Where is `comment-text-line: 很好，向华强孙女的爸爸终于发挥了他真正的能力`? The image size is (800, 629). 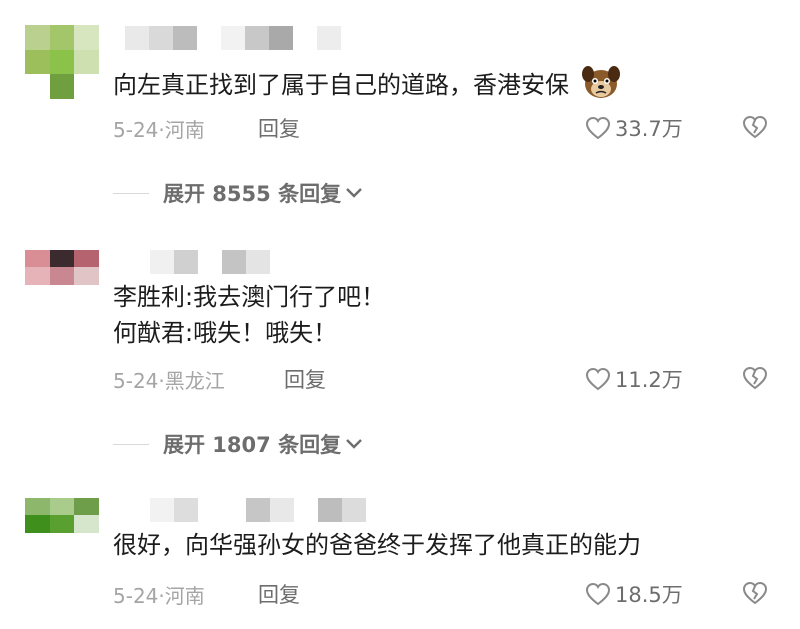 comment-text-line: 很好，向华强孙女的爸爸终于发挥了他真正的能力 is located at coordinates (377, 545).